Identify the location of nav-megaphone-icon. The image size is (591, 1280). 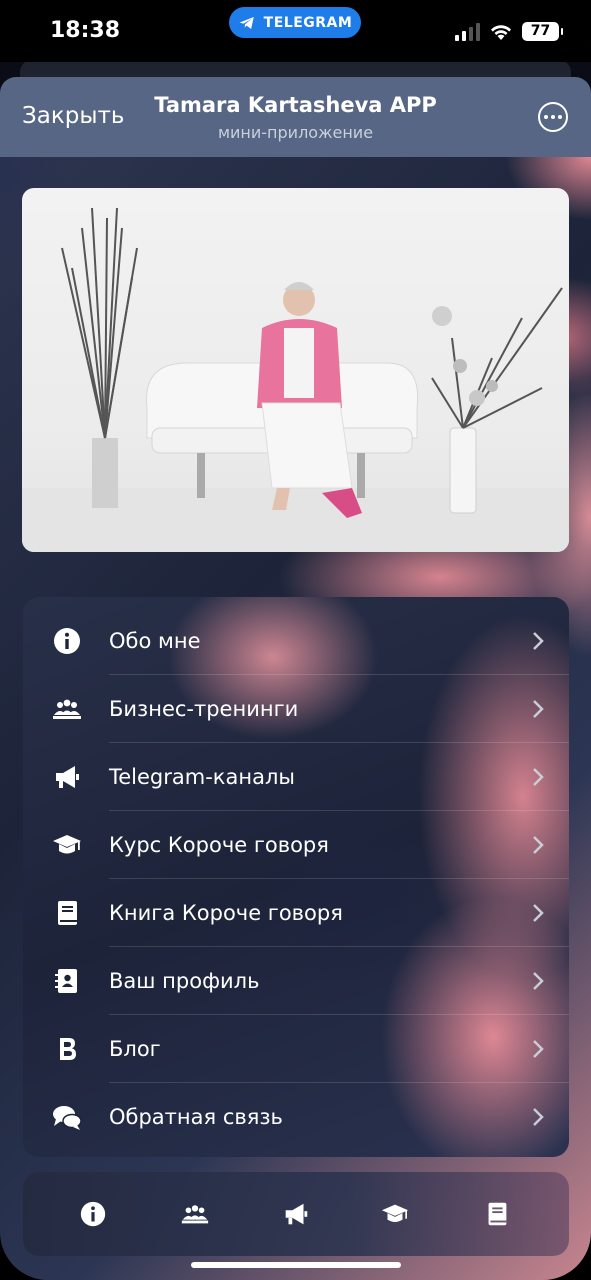
(296, 1214).